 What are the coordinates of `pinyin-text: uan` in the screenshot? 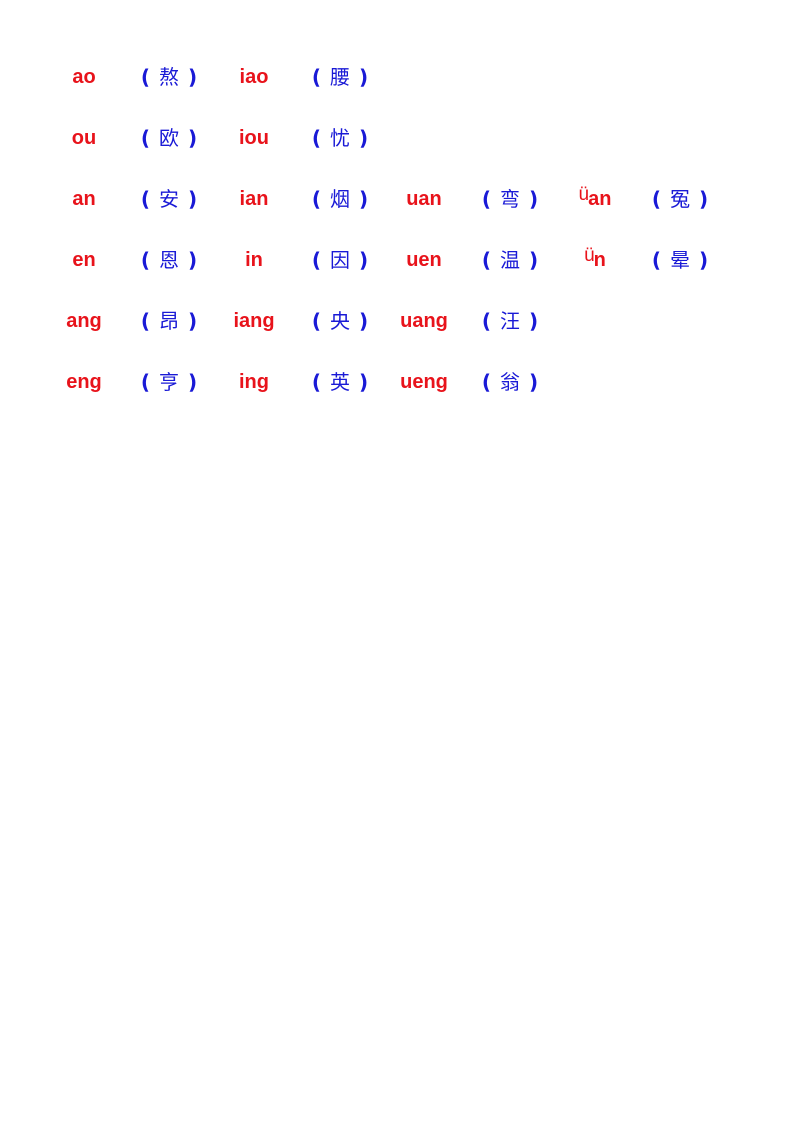 It's located at (424, 199).